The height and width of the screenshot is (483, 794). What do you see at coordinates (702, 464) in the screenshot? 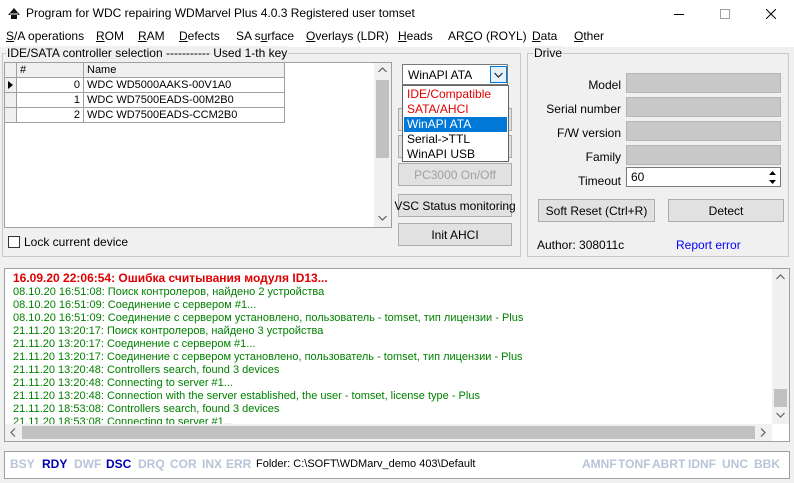
I see `flag-idnf: IDNF` at bounding box center [702, 464].